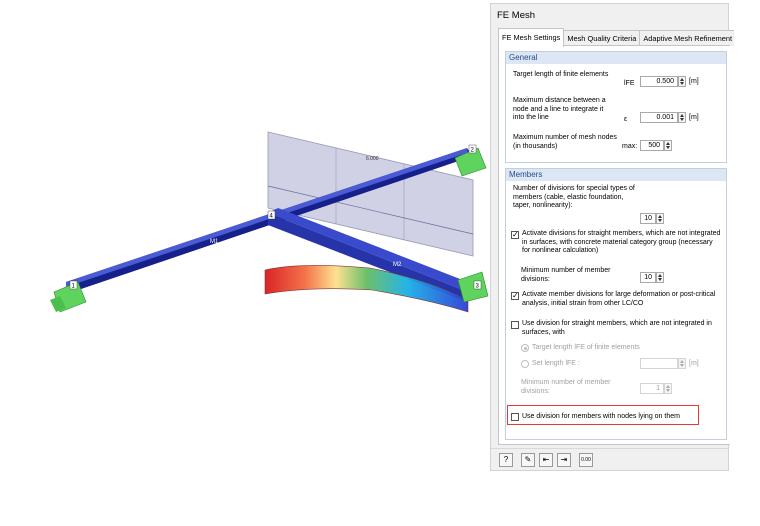  Describe the element at coordinates (556, 363) in the screenshot. I see `set-length-radio-label: Set length lFE :` at that location.